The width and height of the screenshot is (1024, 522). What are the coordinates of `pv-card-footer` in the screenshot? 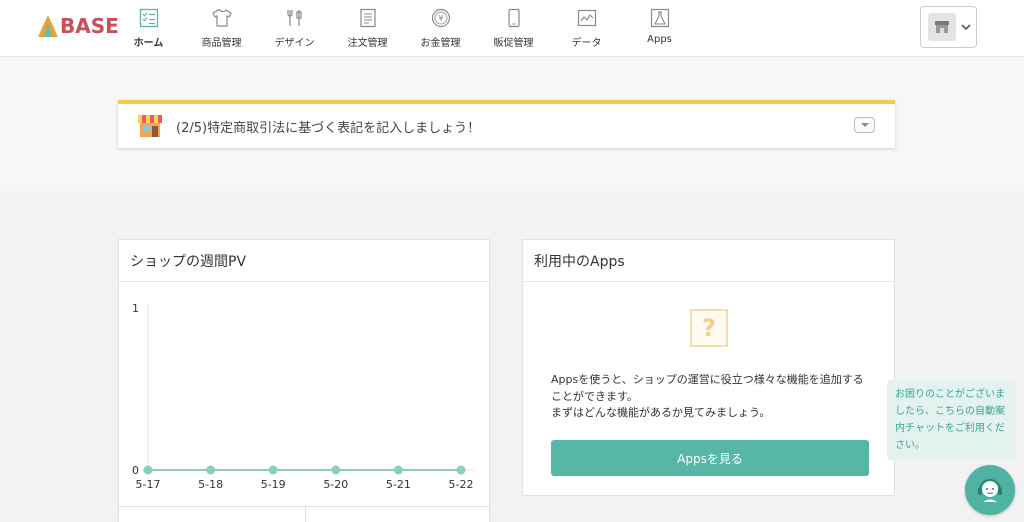 It's located at (304, 514).